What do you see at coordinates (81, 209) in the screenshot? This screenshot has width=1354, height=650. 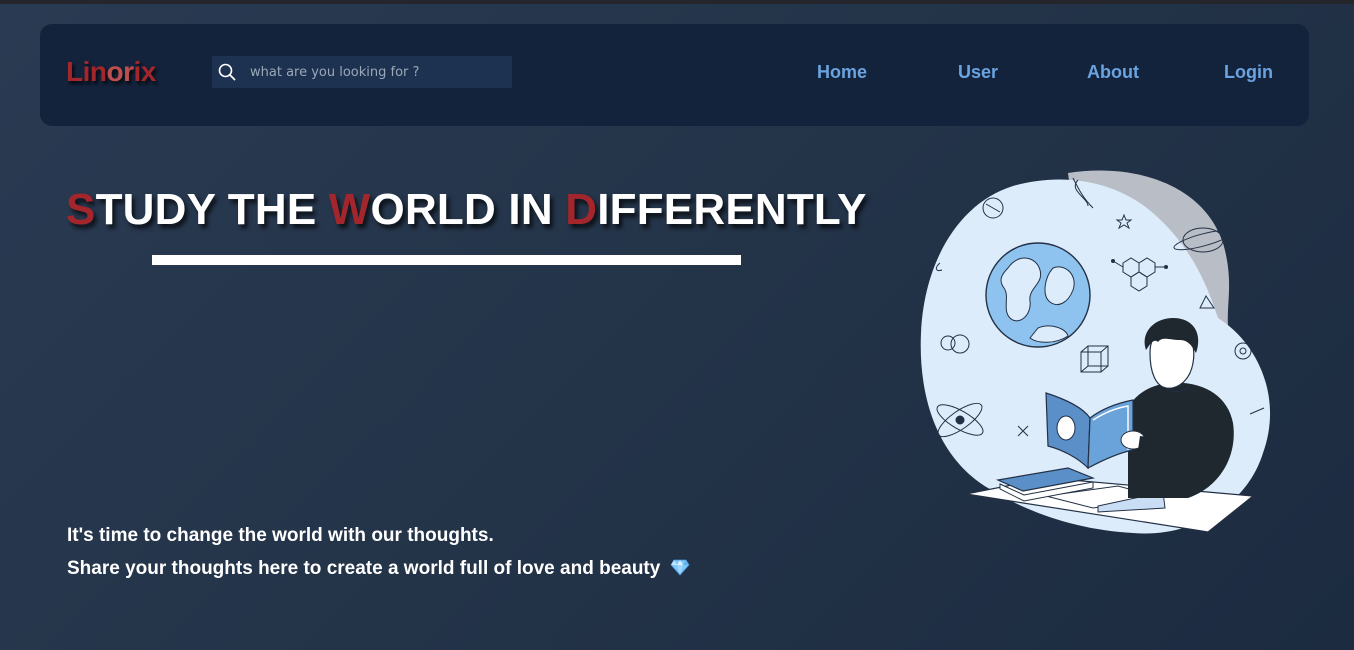 I see `headline-initial-s: S` at bounding box center [81, 209].